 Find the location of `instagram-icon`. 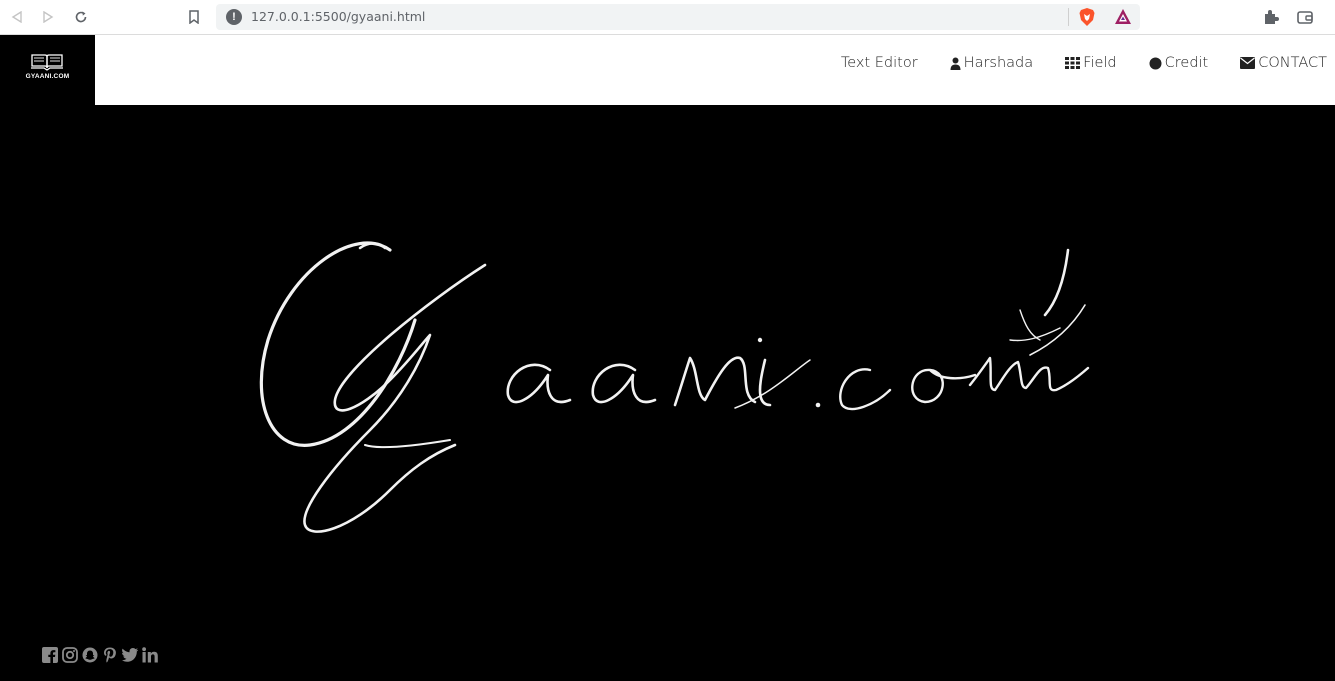

instagram-icon is located at coordinates (70, 655).